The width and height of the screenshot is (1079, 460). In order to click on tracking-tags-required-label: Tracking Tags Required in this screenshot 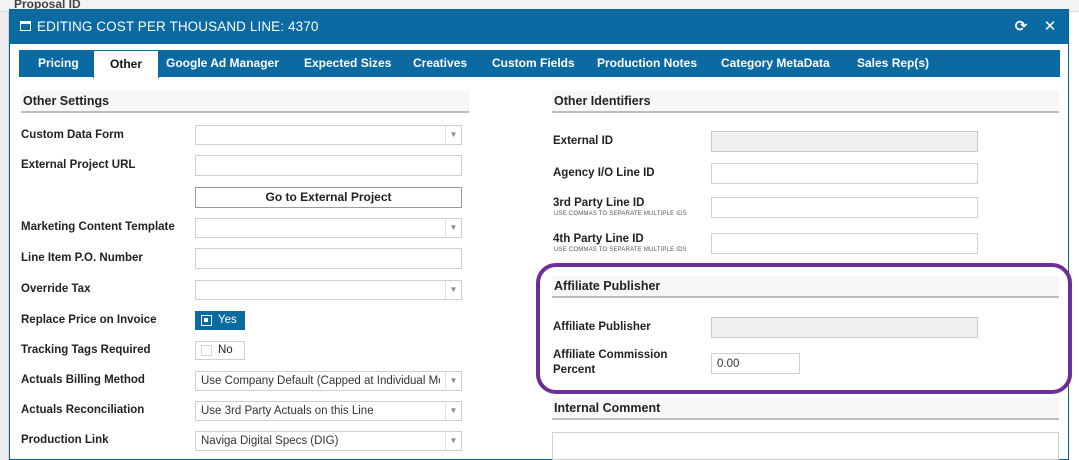, I will do `click(86, 350)`.